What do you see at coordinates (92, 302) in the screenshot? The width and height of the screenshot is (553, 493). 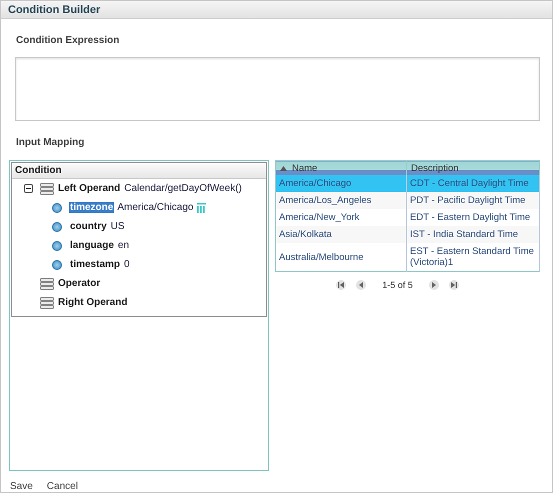 I see `tree-node: Right Operand` at bounding box center [92, 302].